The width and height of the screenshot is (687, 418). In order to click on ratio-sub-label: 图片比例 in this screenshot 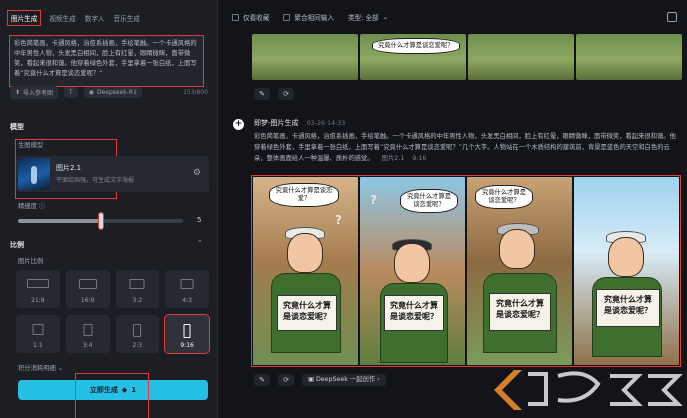, I will do `click(31, 261)`.